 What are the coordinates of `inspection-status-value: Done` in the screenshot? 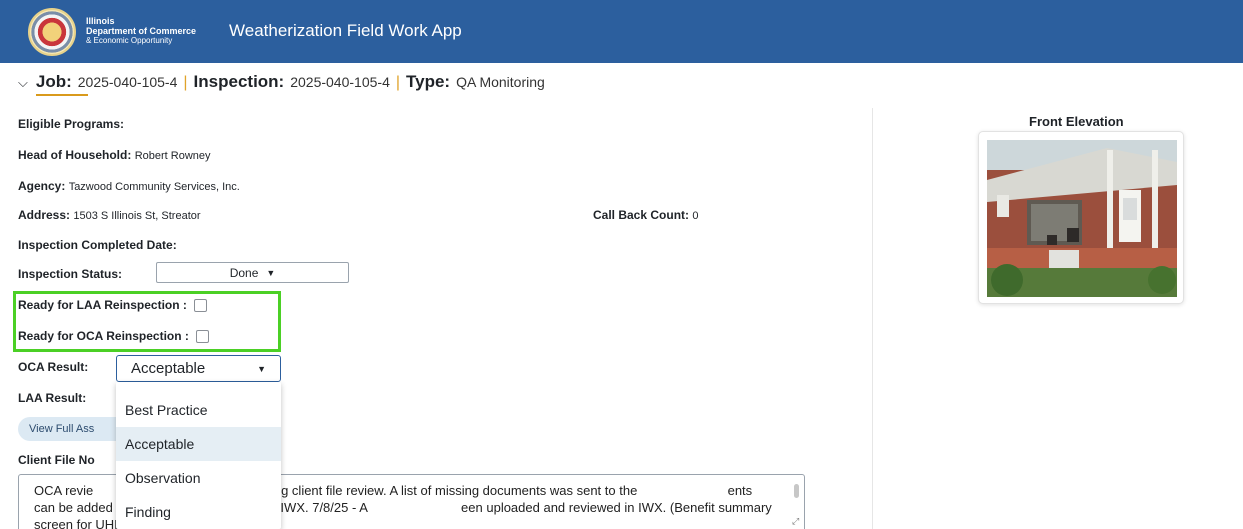 It's located at (244, 272).